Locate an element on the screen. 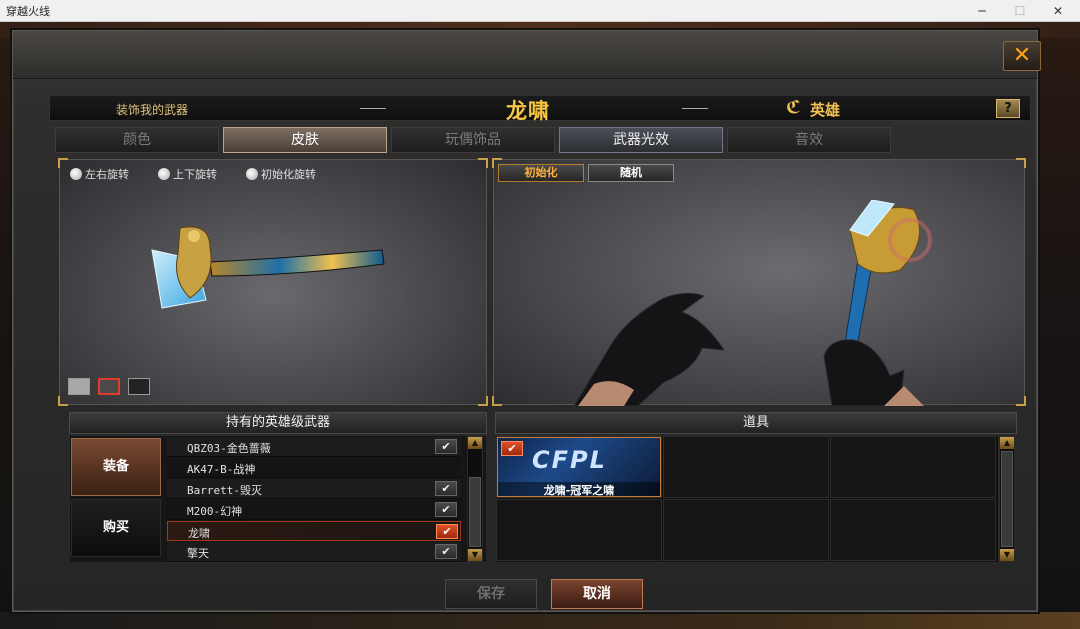 This screenshot has width=1080, height=629. rotate-horizontal-control: 左右旋转 is located at coordinates (99, 174).